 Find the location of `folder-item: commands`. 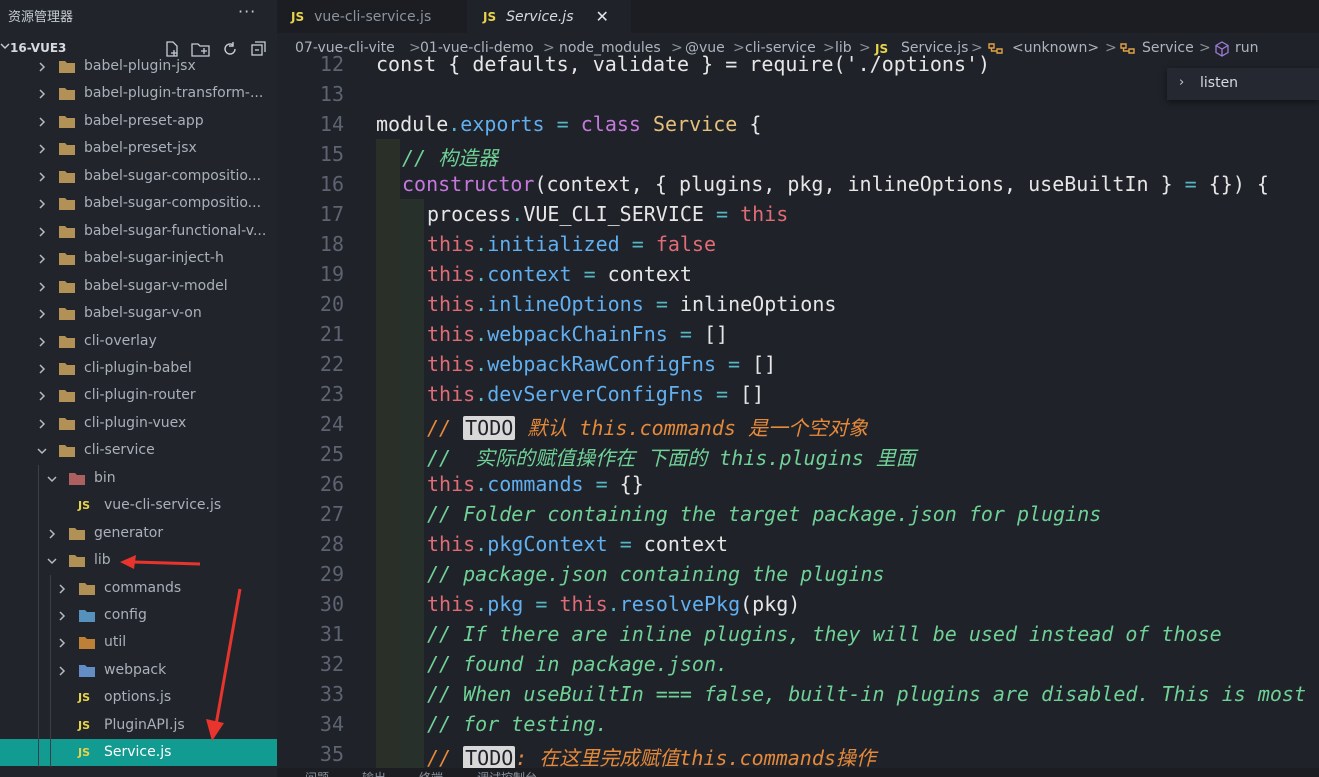

folder-item: commands is located at coordinates (138, 588).